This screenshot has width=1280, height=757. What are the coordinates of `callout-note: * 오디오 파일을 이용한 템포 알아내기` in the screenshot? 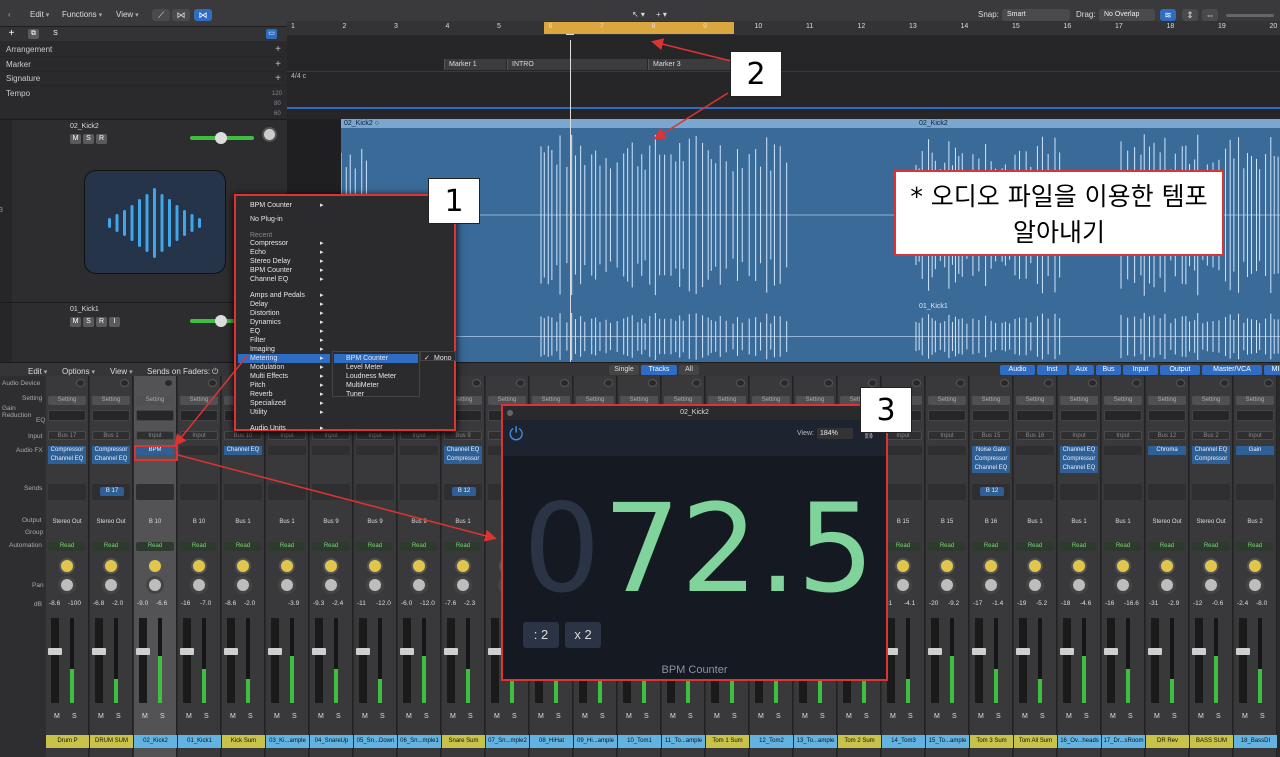 It's located at (1059, 213).